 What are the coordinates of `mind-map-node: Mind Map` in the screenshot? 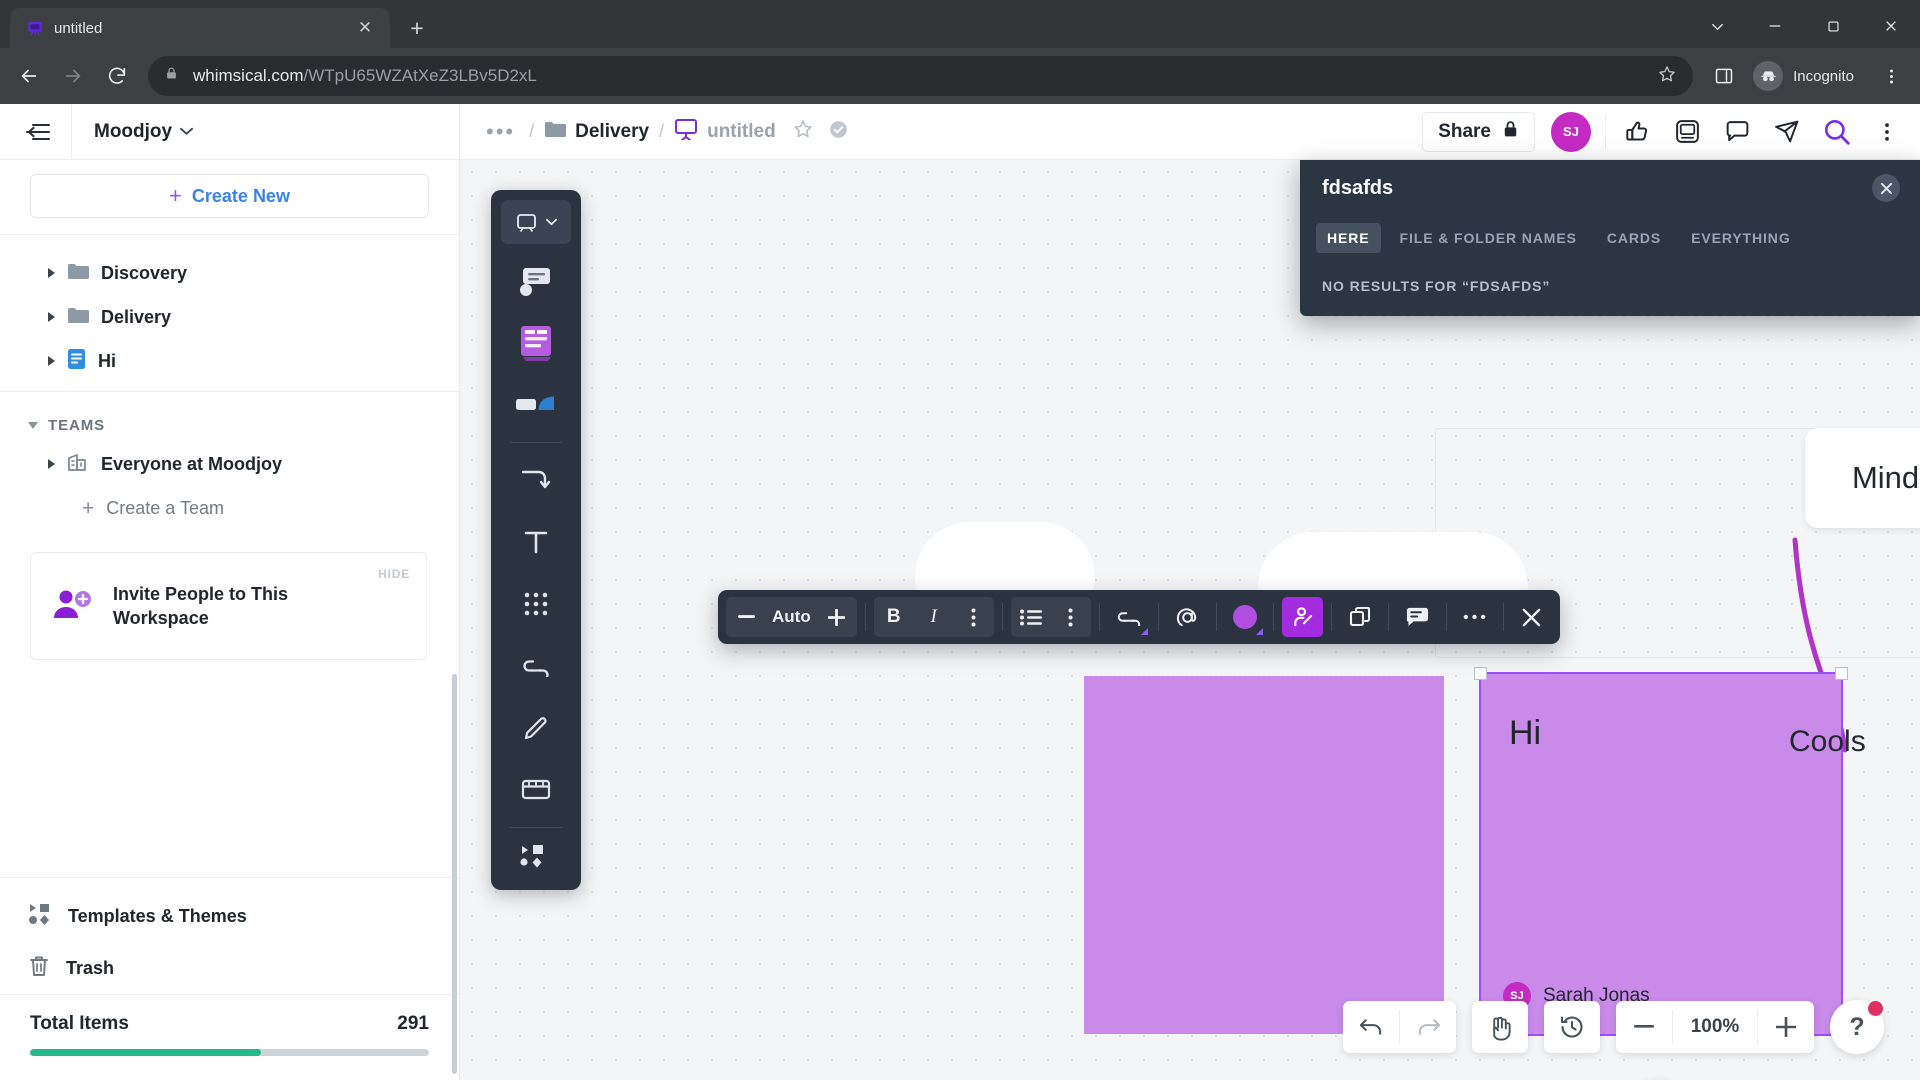 It's located at (1862, 478).